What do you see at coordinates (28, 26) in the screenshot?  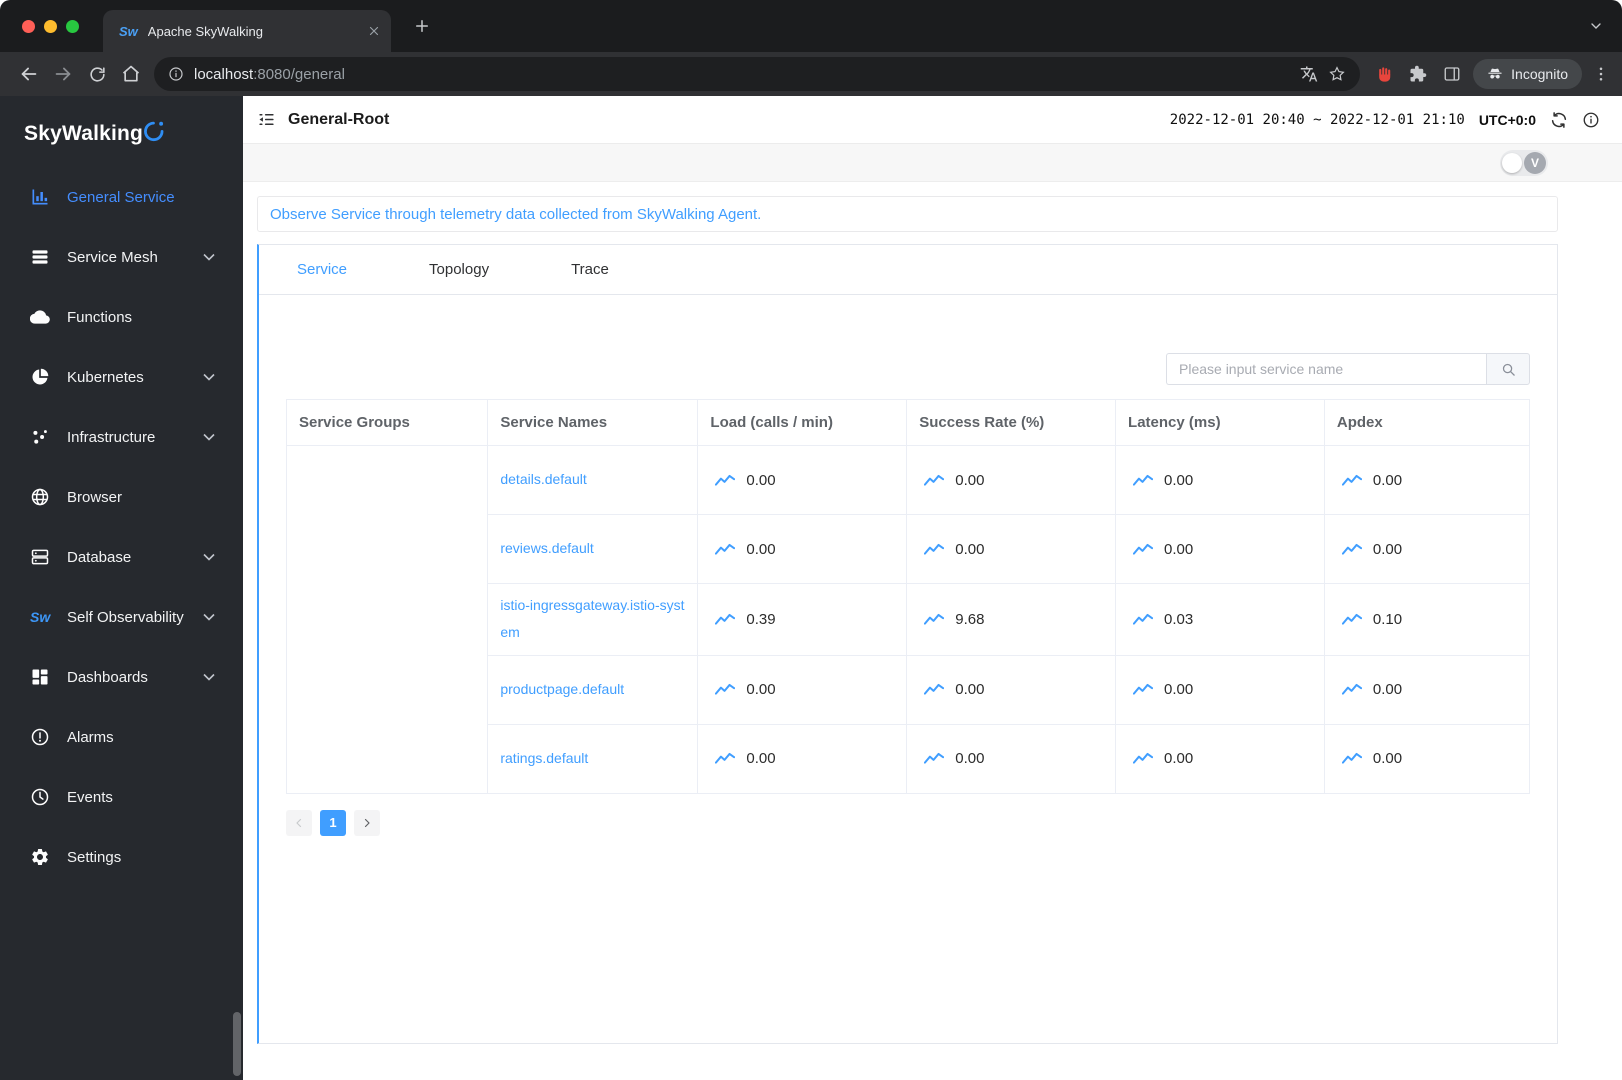 I see `close-window-button` at bounding box center [28, 26].